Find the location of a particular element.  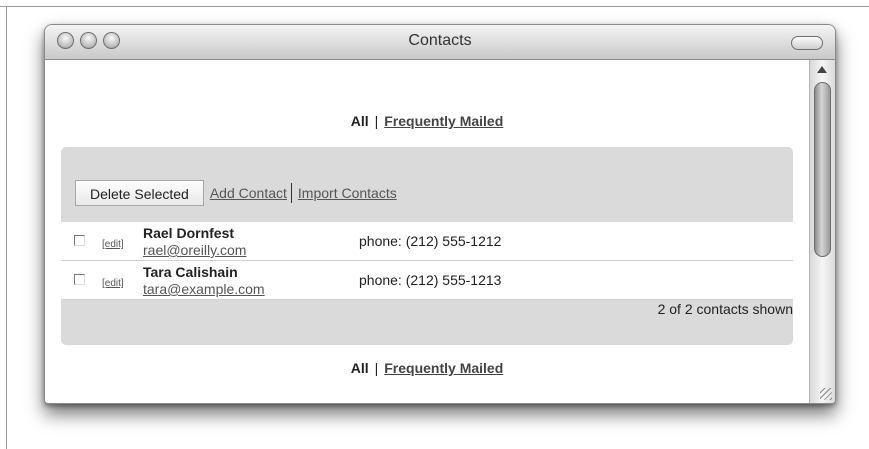

window-title: Contacts is located at coordinates (440, 40).